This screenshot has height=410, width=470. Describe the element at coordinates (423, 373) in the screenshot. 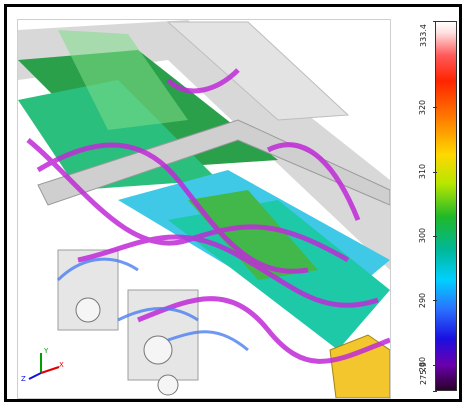

I see `colorbar-tick-label: 275.9` at that location.